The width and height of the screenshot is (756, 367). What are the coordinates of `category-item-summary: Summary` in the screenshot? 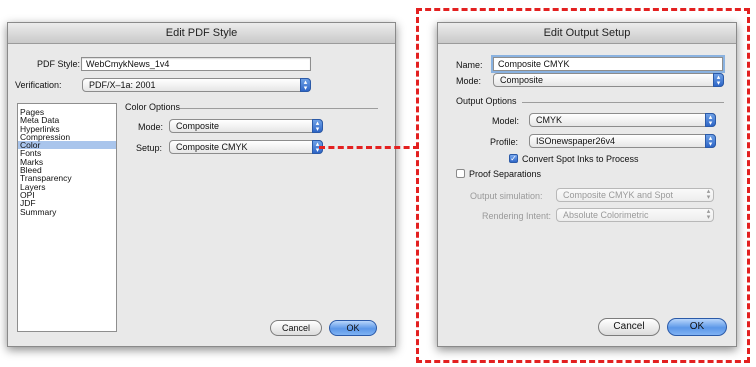 It's located at (67, 211).